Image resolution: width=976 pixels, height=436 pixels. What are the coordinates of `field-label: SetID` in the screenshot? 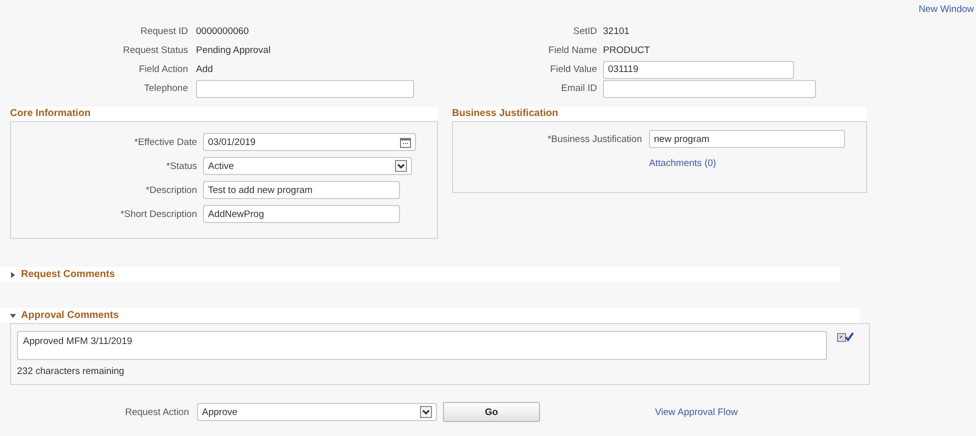 It's located at (584, 31).